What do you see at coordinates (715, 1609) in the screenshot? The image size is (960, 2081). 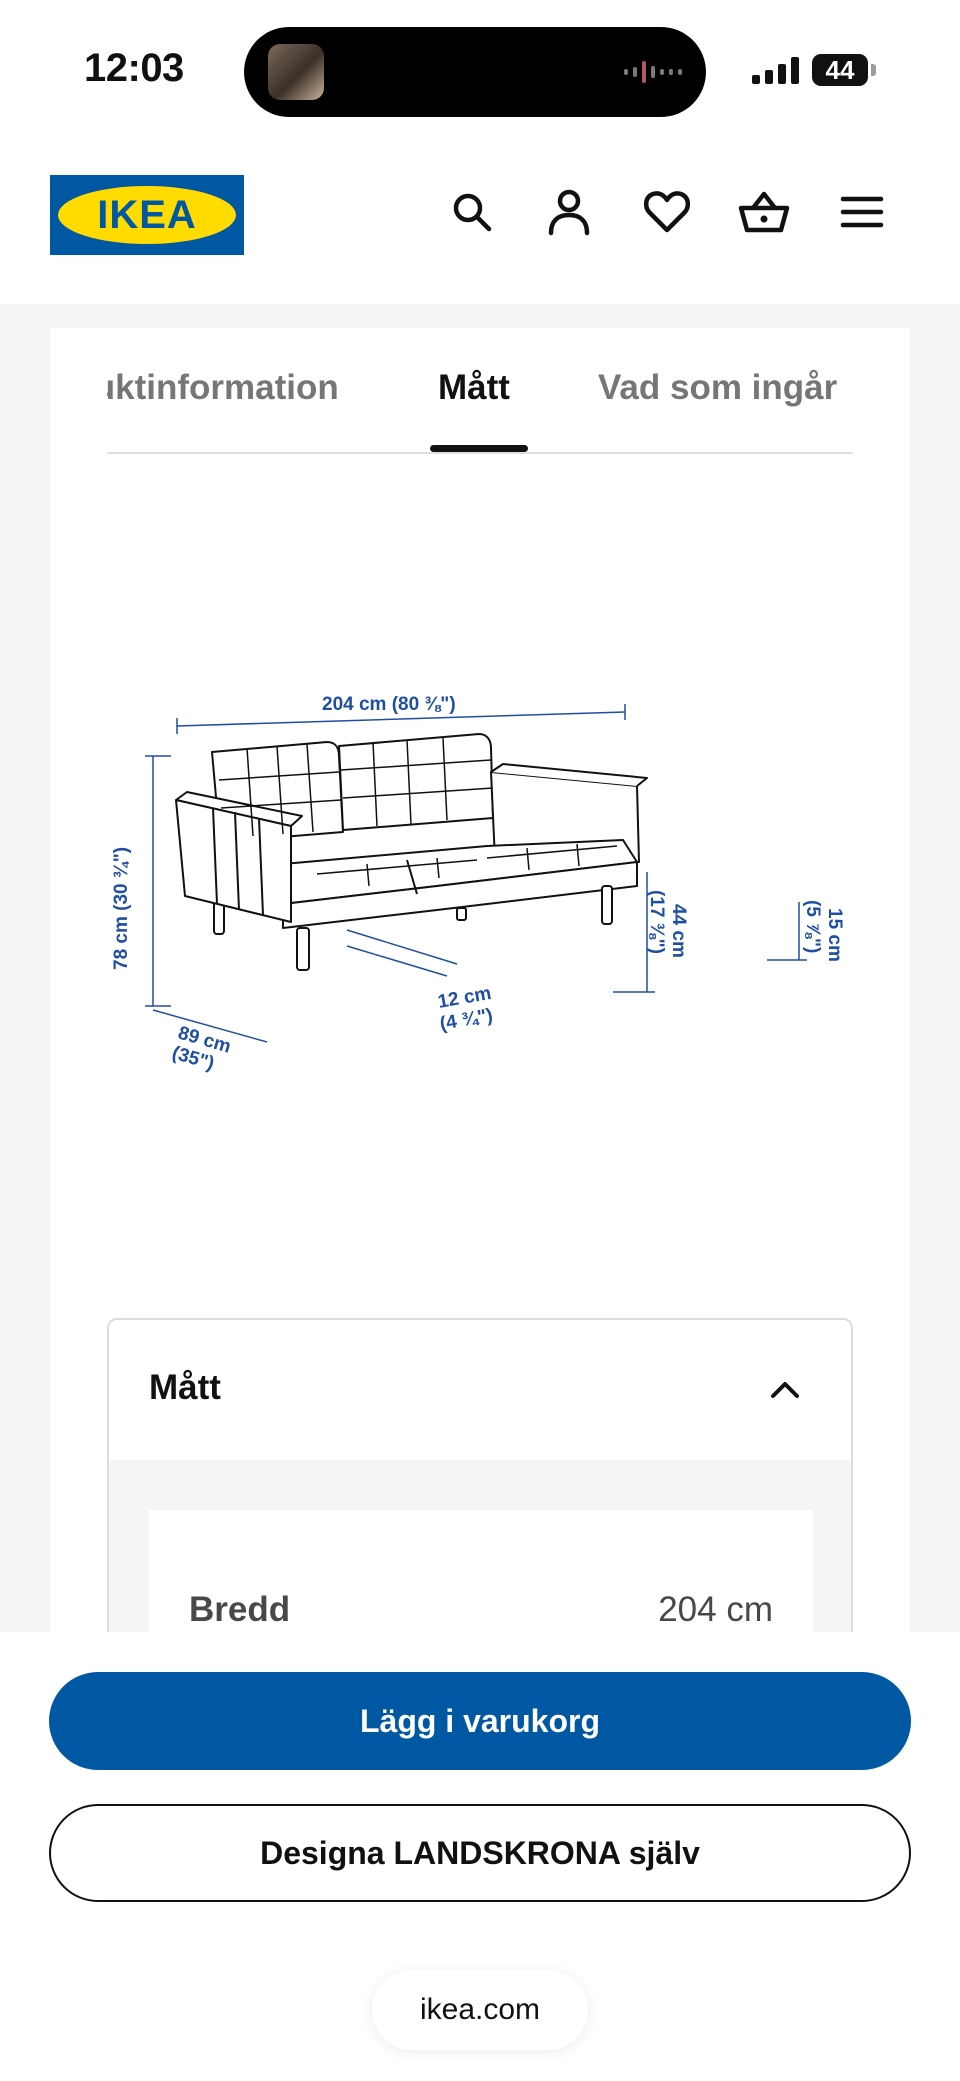 I see `dimension-value-bredd: 204 cm` at bounding box center [715, 1609].